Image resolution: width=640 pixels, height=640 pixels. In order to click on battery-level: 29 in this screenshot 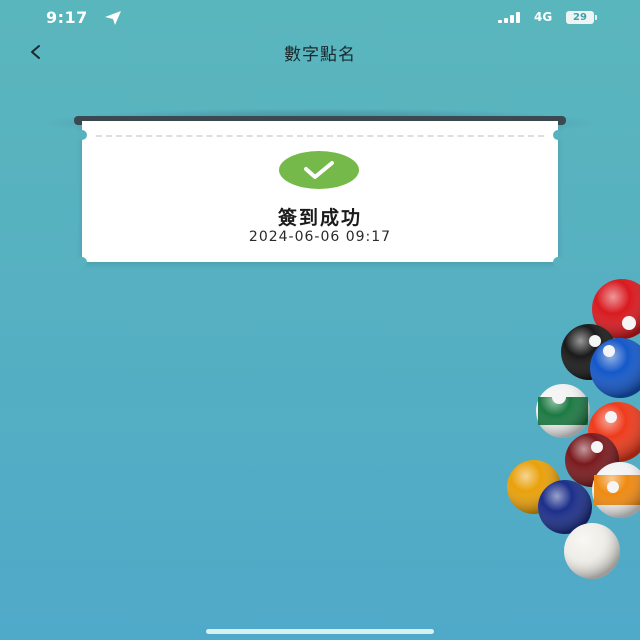, I will do `click(580, 17)`.